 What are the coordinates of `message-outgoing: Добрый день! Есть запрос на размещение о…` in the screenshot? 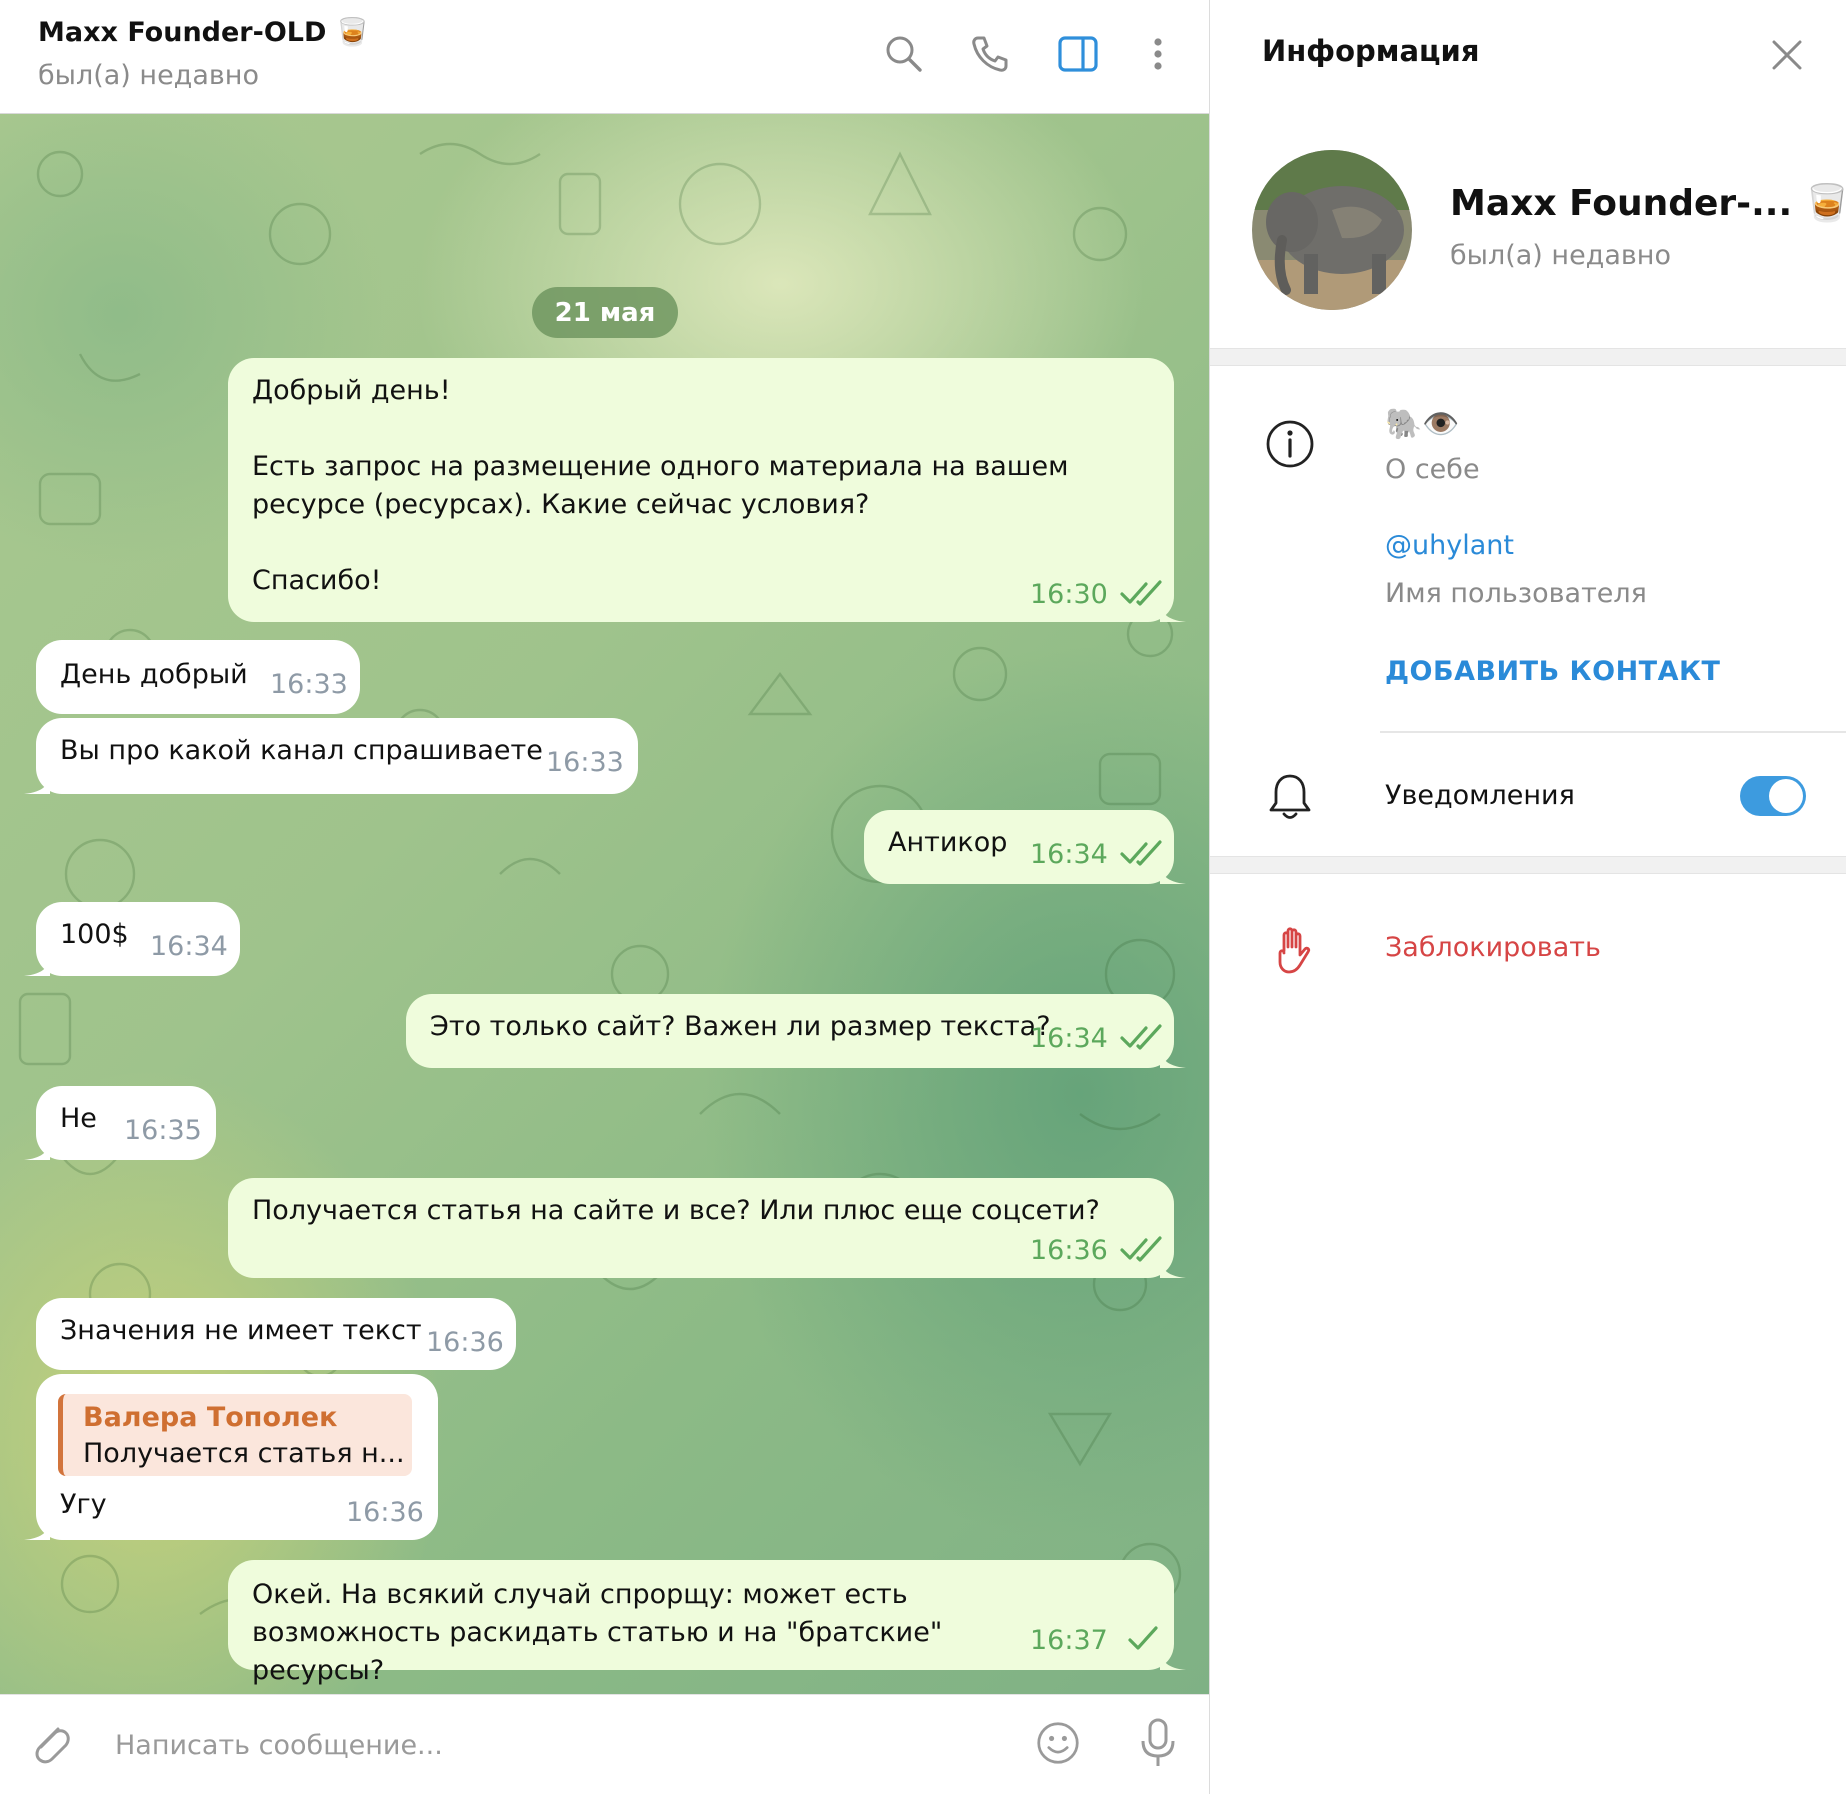 It's located at (707, 490).